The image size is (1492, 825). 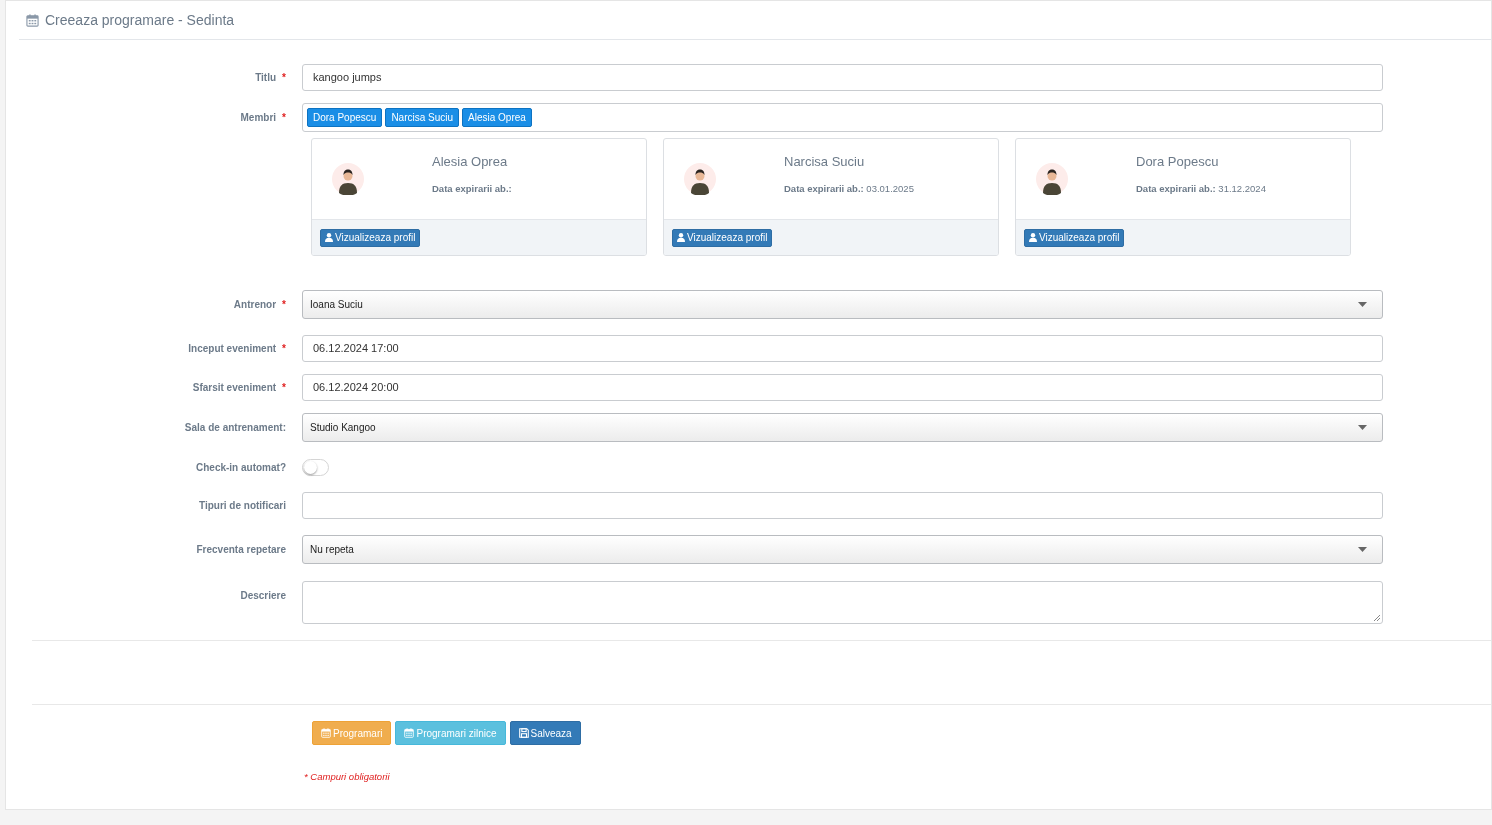 I want to click on member-name: Narcisa Suciu, so click(x=825, y=162).